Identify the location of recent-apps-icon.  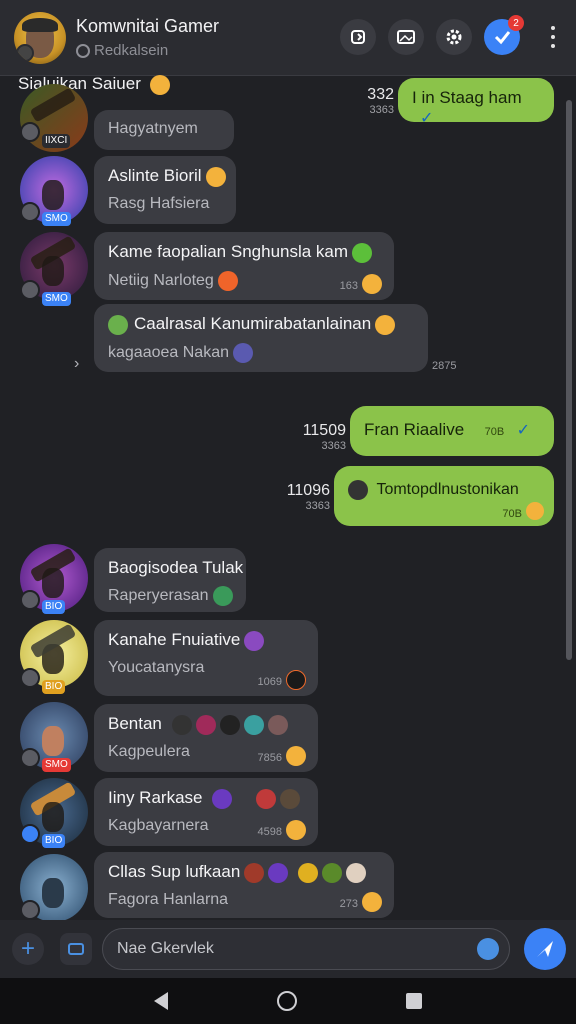
(413, 1001).